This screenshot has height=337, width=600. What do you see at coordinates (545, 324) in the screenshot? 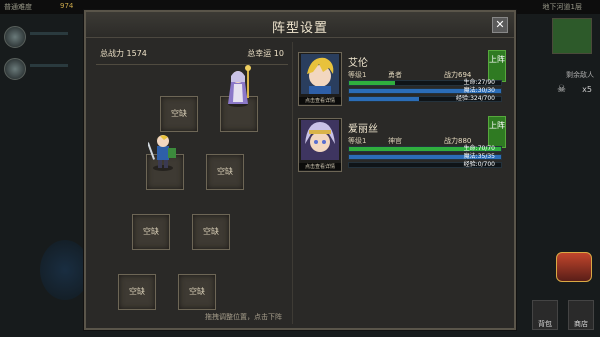
I see `backpack-label: 背包` at bounding box center [545, 324].